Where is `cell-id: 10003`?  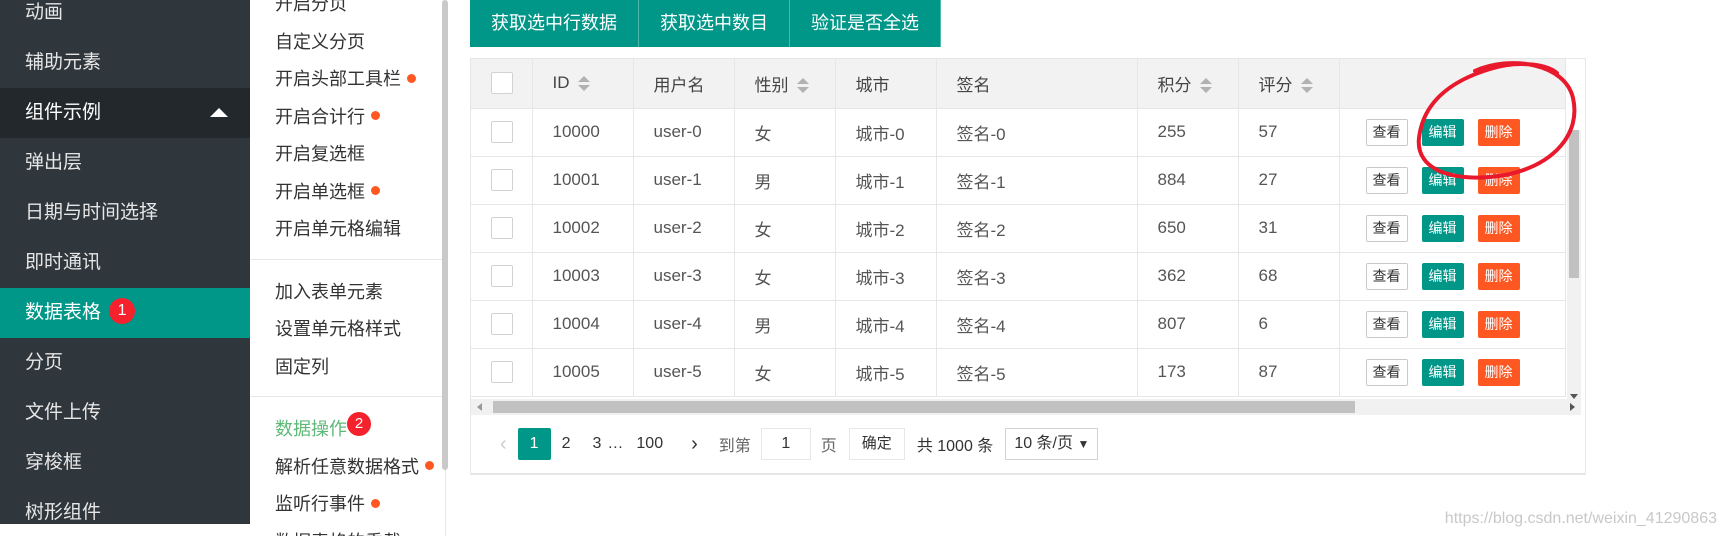 cell-id: 10003 is located at coordinates (583, 276).